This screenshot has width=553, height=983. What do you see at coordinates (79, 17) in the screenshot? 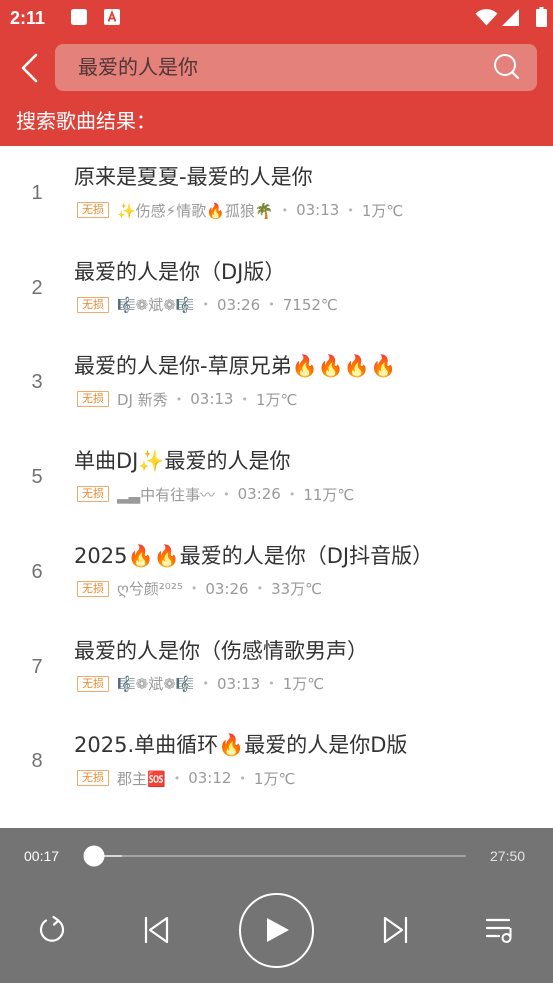
I see `notification-icon` at bounding box center [79, 17].